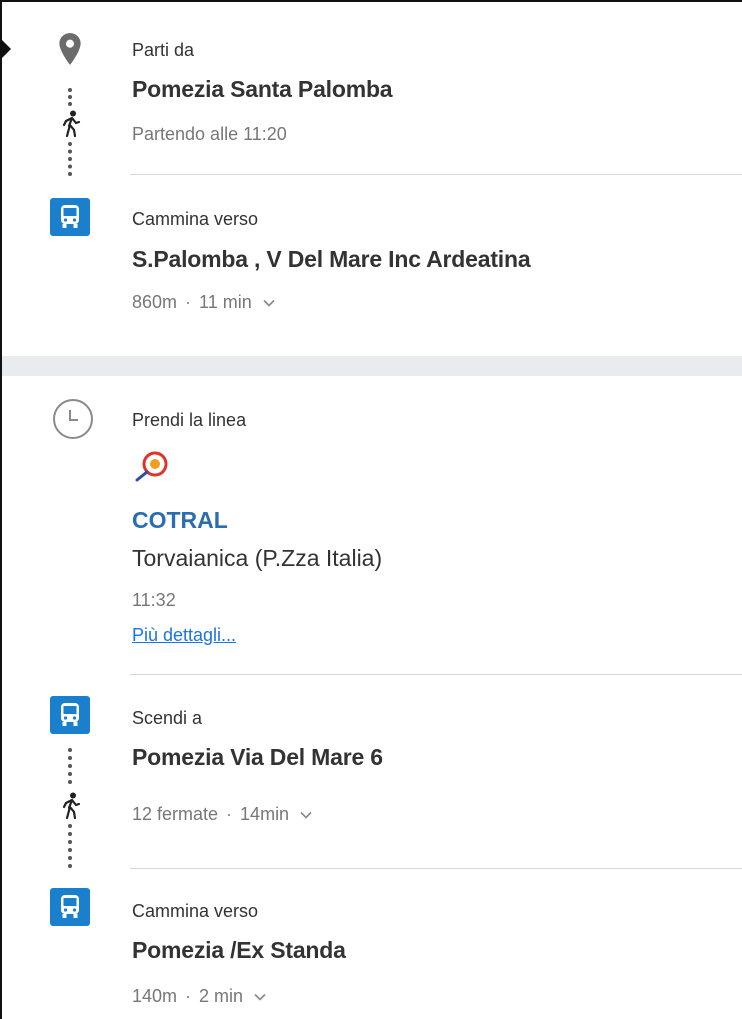 Image resolution: width=742 pixels, height=1019 pixels. What do you see at coordinates (331, 259) in the screenshot?
I see `walk-destination: S.Palomba , V Del Mare Inc Ardeatina` at bounding box center [331, 259].